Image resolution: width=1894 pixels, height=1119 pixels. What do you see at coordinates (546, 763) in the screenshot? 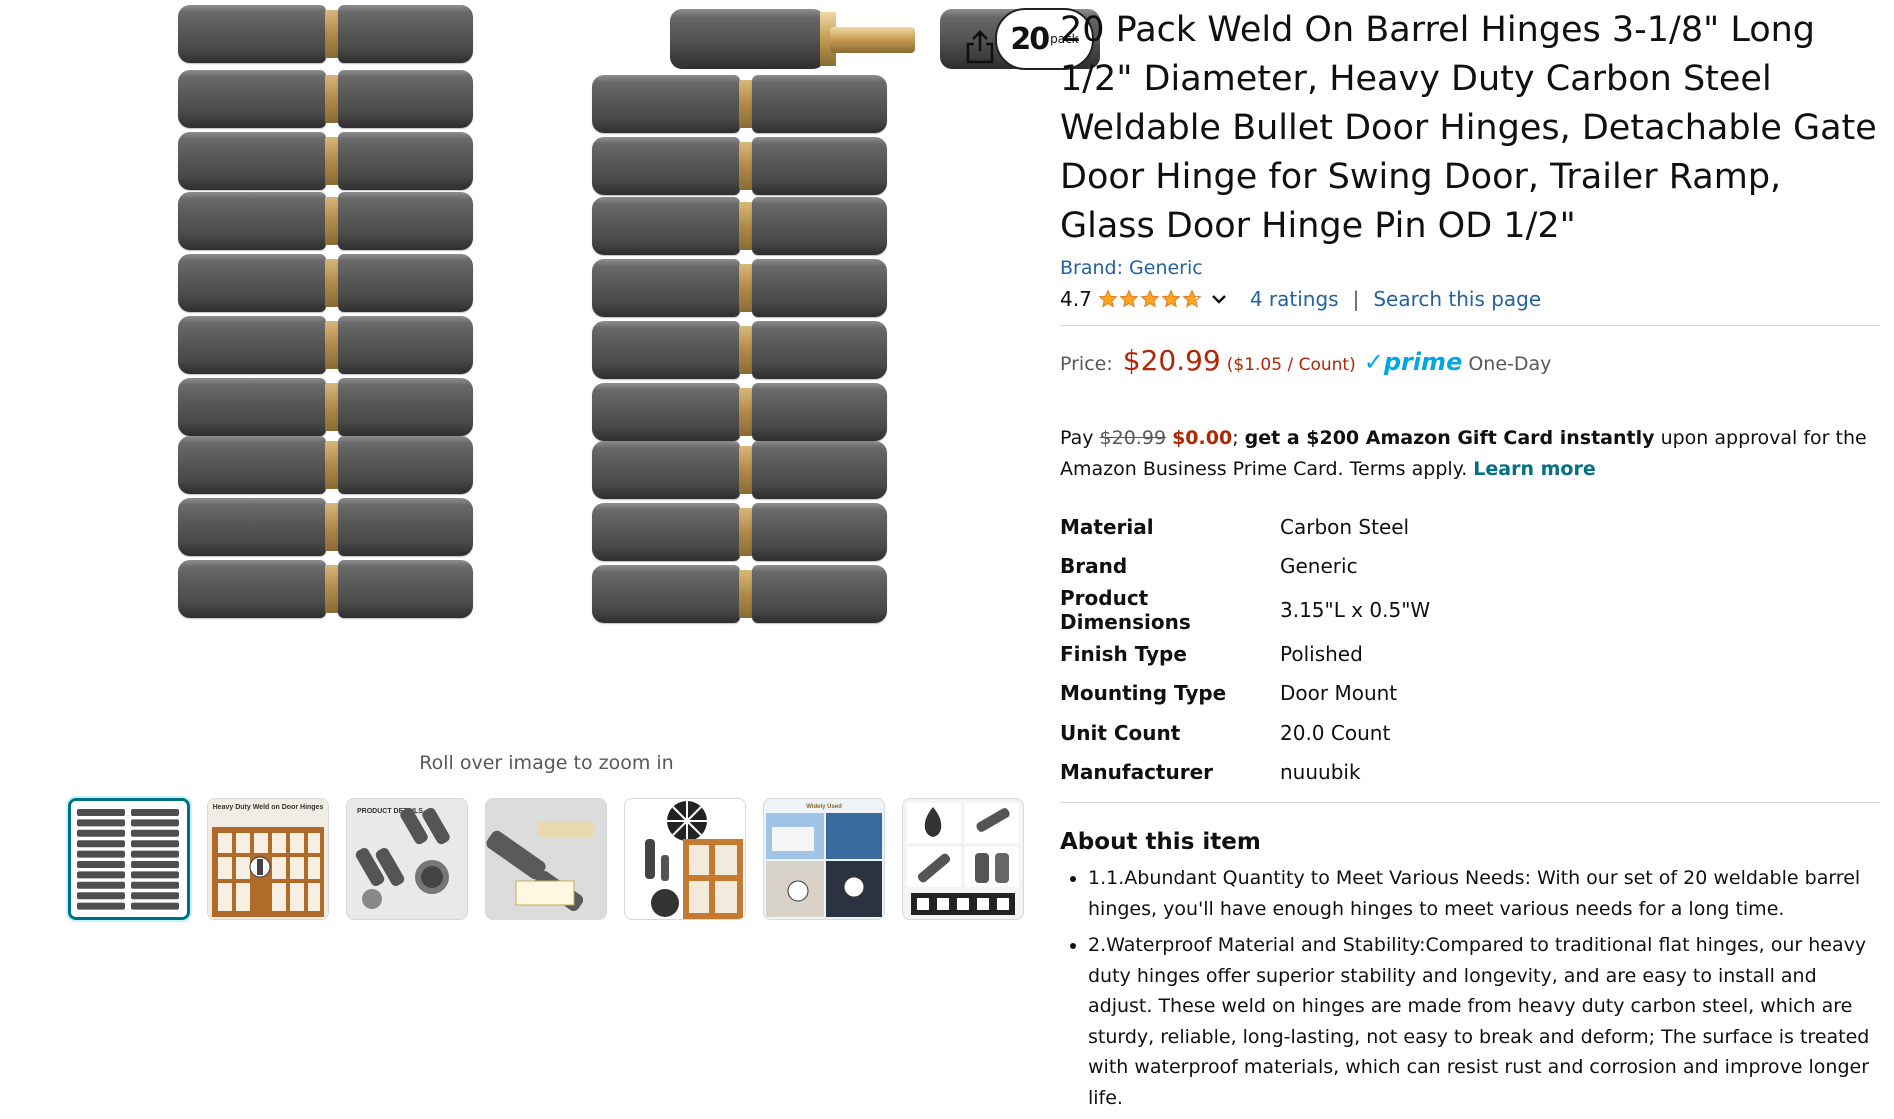
I see `zoom-hint: Roll over image to zoom in` at bounding box center [546, 763].